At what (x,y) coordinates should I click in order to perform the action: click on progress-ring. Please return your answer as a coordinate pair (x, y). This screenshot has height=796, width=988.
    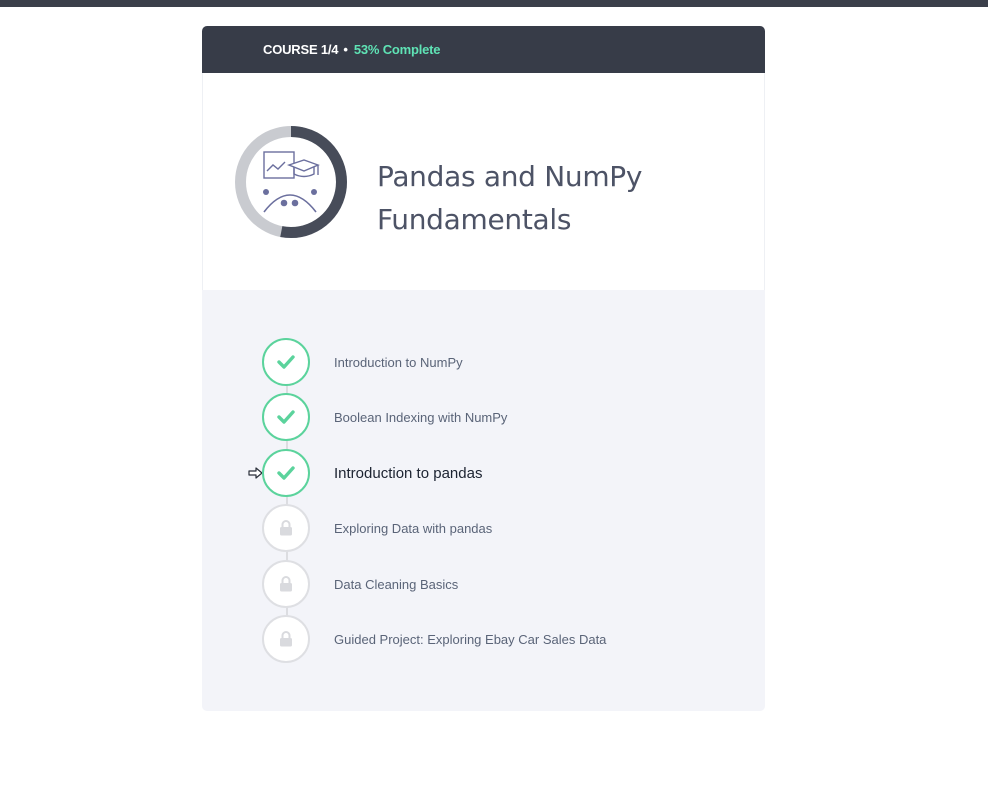
    Looking at the image, I should click on (291, 182).